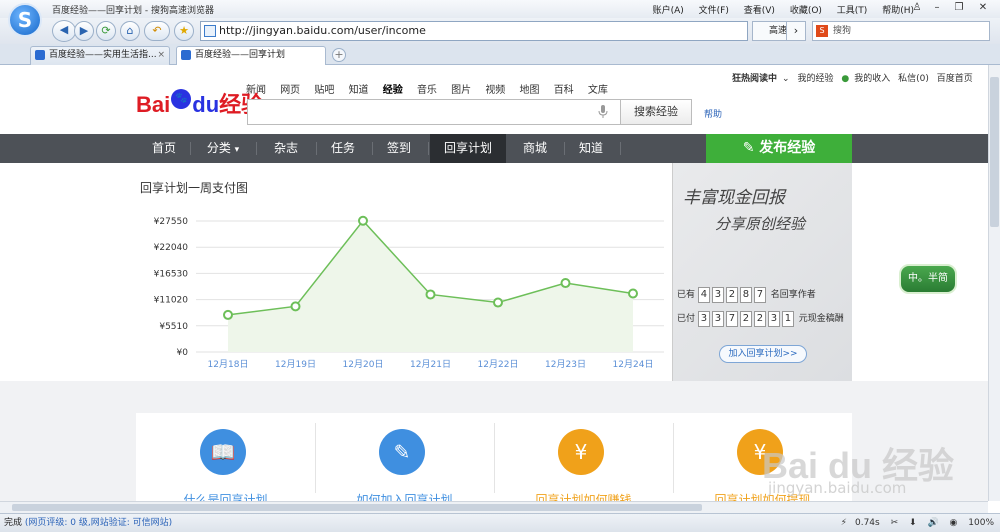 This screenshot has width=1000, height=532. What do you see at coordinates (759, 11) in the screenshot?
I see `menu-view: 查看(V)` at bounding box center [759, 11].